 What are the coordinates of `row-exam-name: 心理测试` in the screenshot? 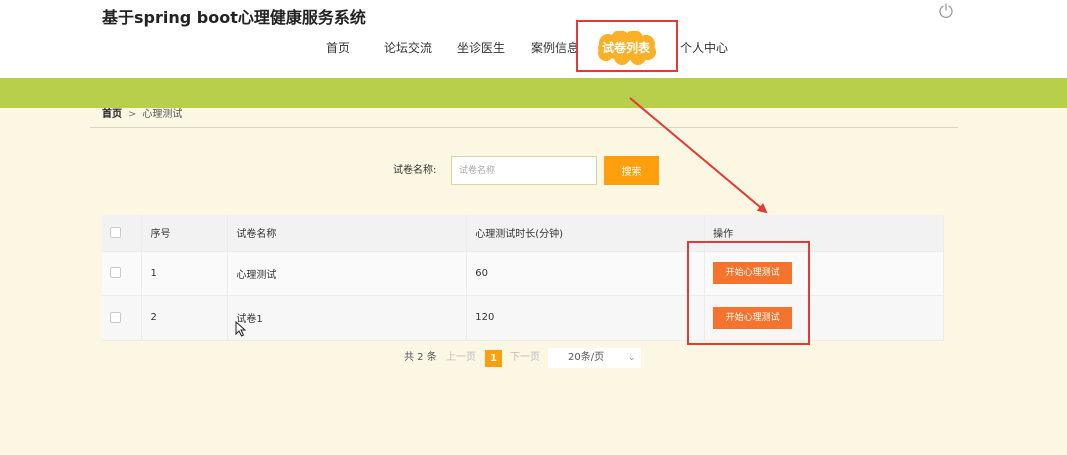 It's located at (347, 273).